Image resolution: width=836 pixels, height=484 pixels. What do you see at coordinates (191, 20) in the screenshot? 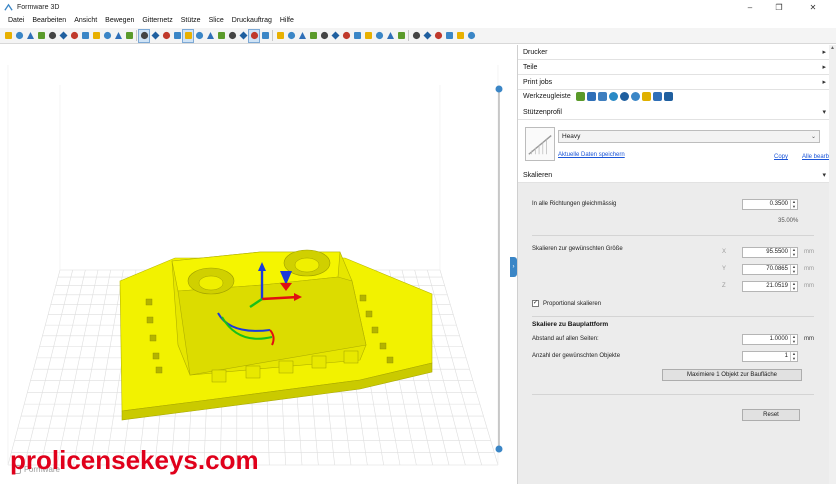
I see `menu-stuetze: Stütze` at bounding box center [191, 20].